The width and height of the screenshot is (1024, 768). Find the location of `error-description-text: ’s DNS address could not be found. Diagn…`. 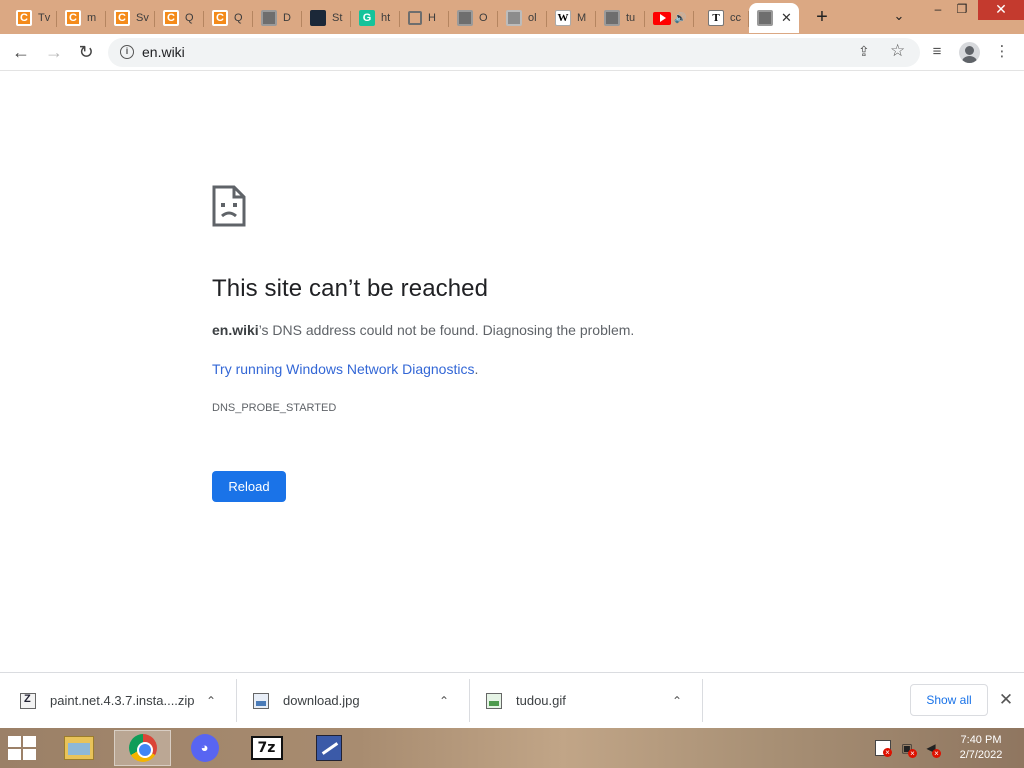

error-description-text: ’s DNS address could not be found. Diagn… is located at coordinates (446, 330).